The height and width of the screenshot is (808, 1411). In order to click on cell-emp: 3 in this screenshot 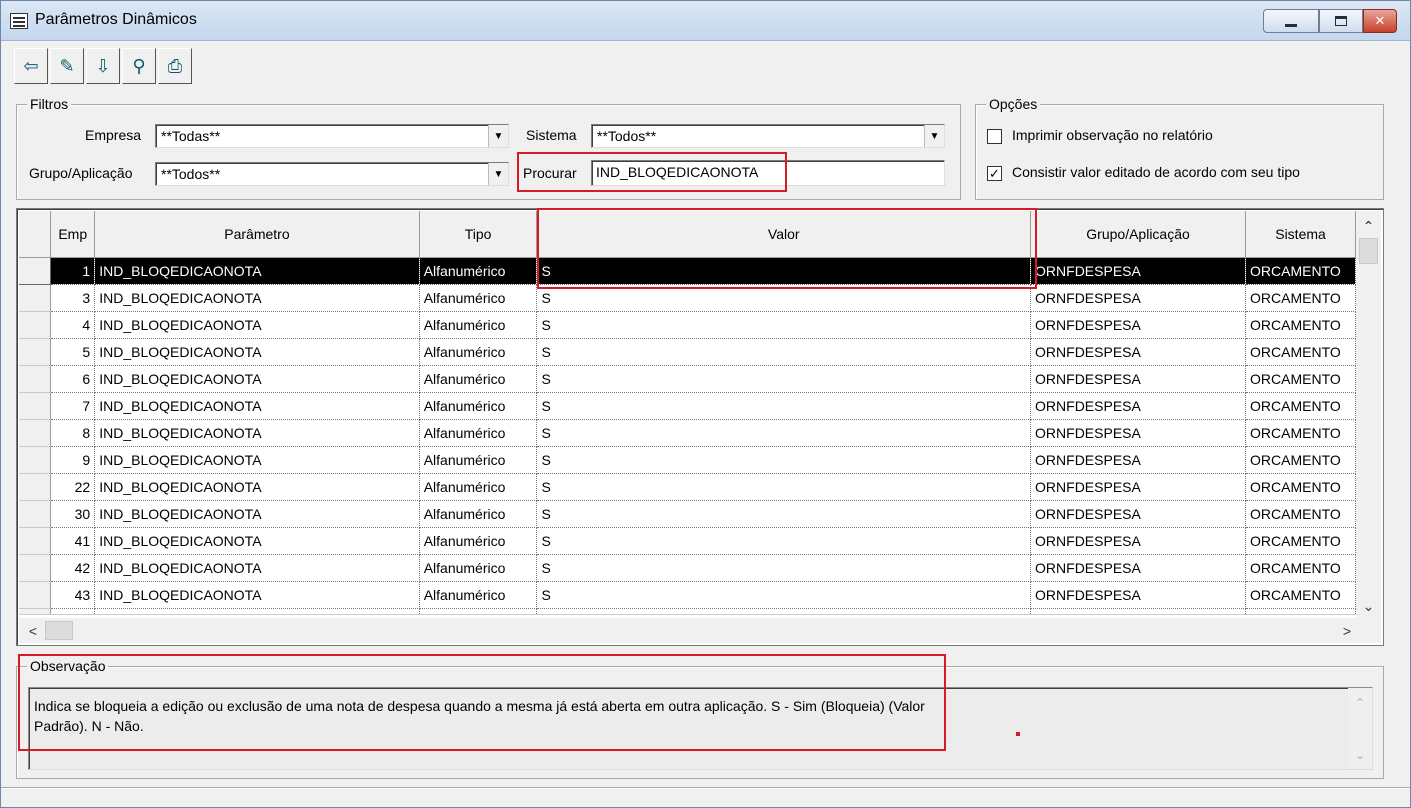, I will do `click(73, 298)`.